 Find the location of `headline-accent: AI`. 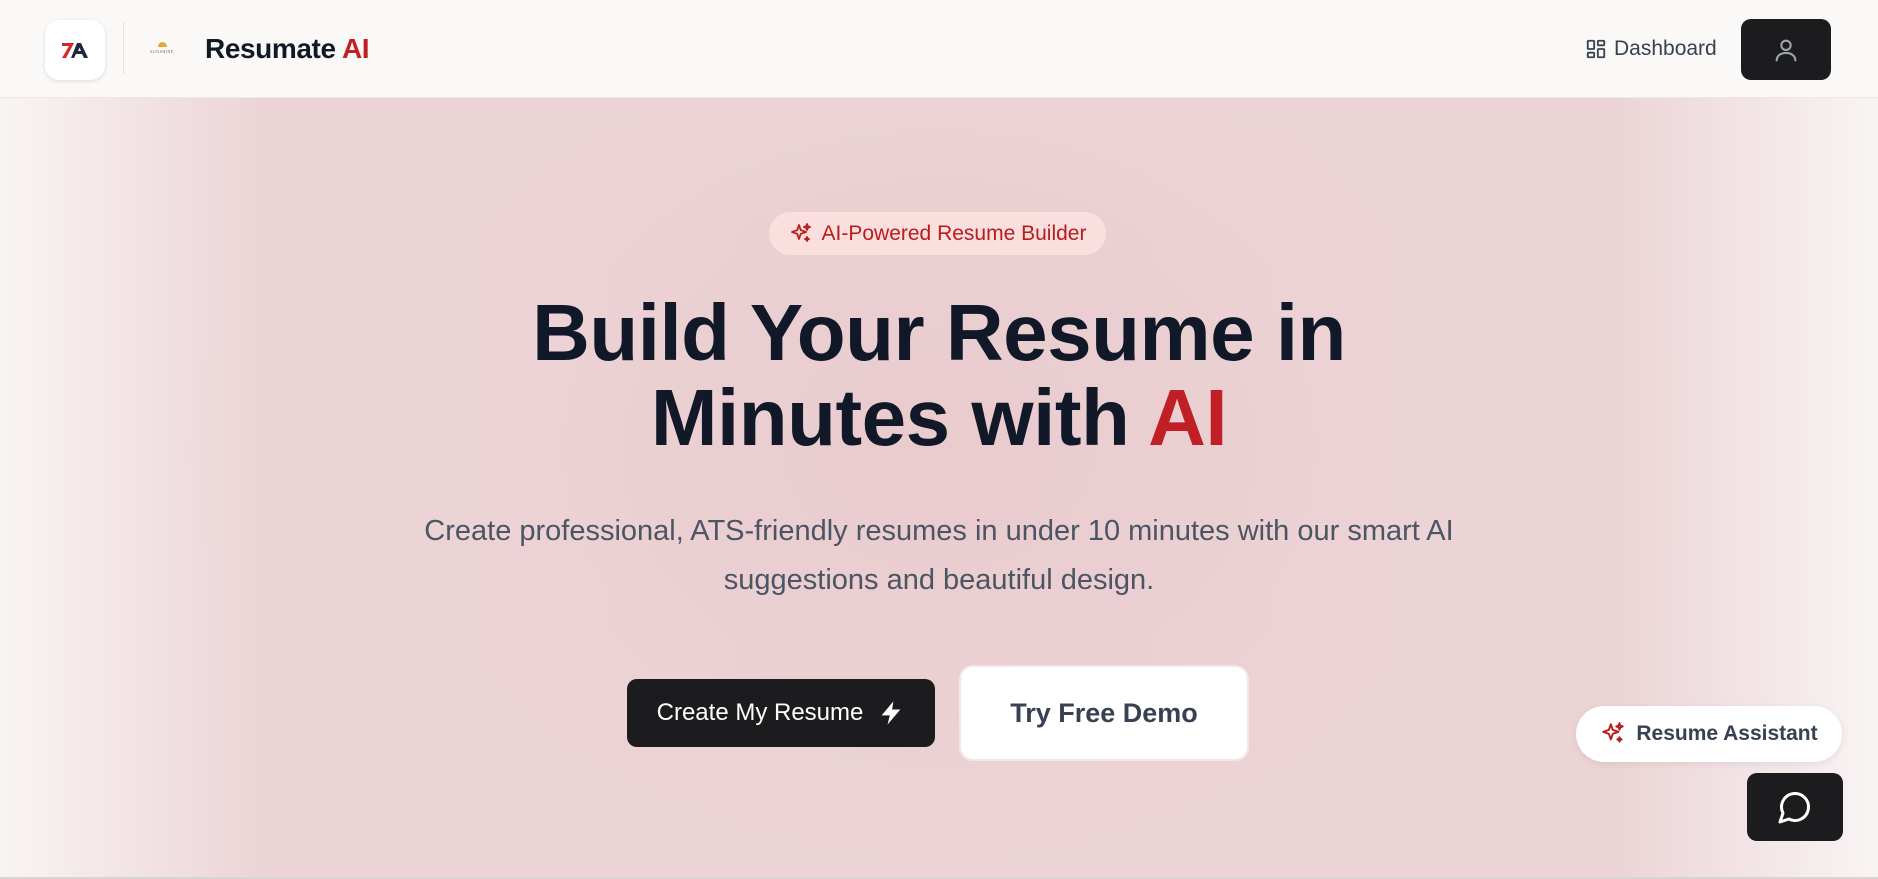

headline-accent: AI is located at coordinates (1188, 417).